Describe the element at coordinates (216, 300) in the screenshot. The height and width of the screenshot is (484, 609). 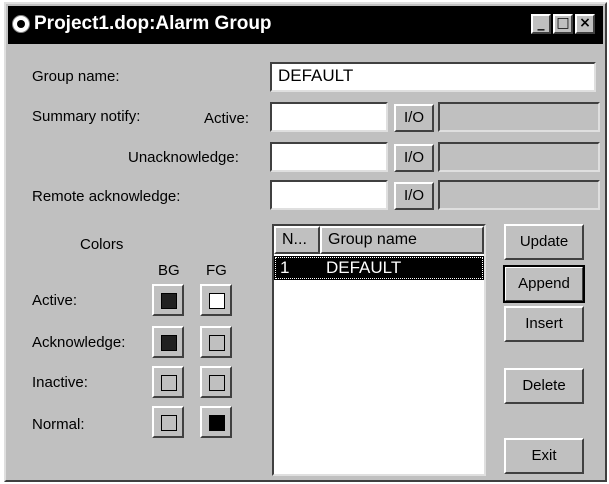
I see `active-fg-swatch` at that location.